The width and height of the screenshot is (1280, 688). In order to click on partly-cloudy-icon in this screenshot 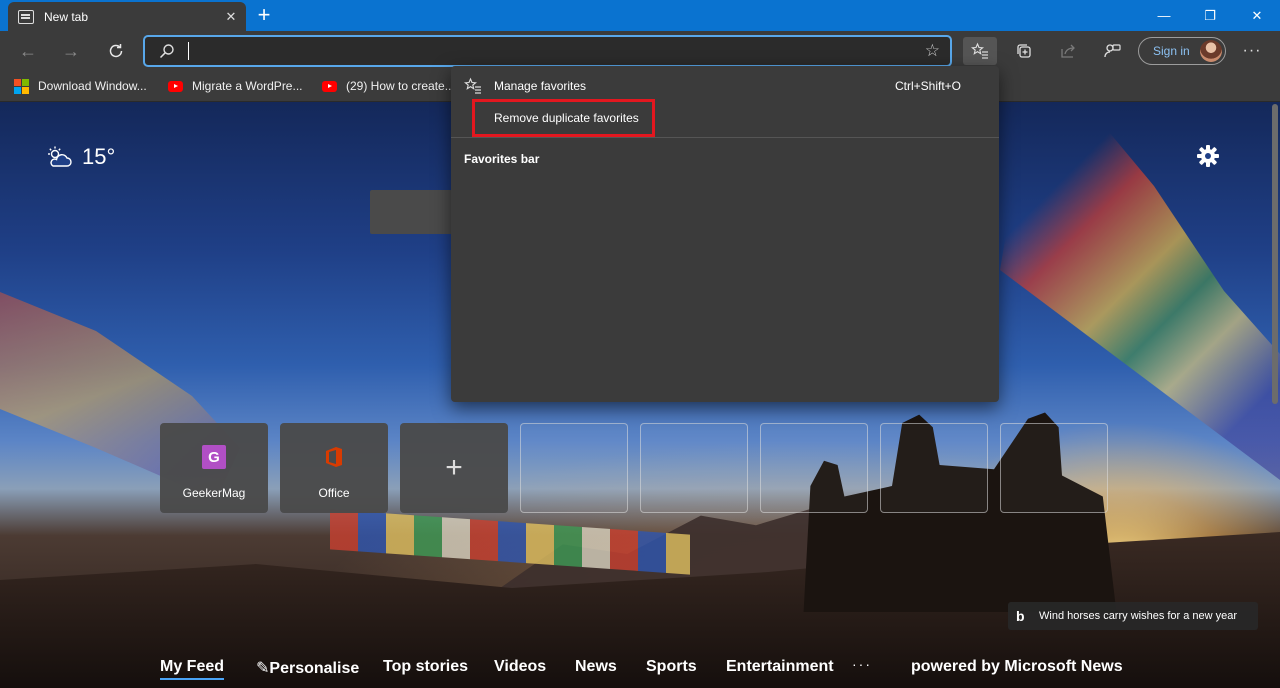, I will do `click(60, 156)`.